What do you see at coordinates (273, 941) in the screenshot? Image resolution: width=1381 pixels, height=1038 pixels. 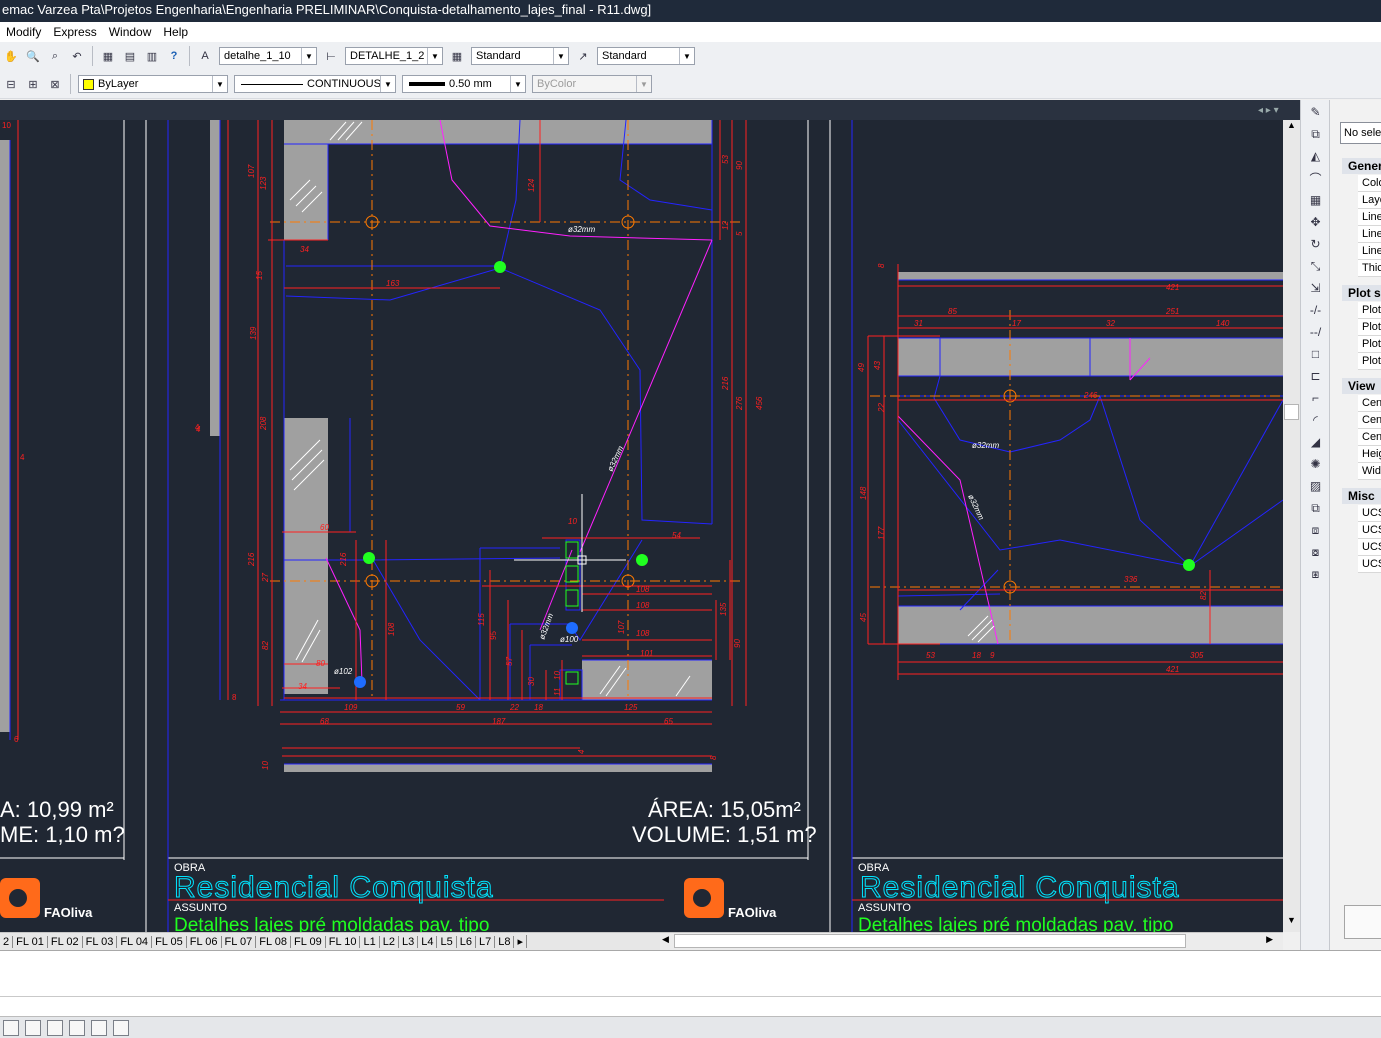 I see `tab-layout: FL 08` at bounding box center [273, 941].